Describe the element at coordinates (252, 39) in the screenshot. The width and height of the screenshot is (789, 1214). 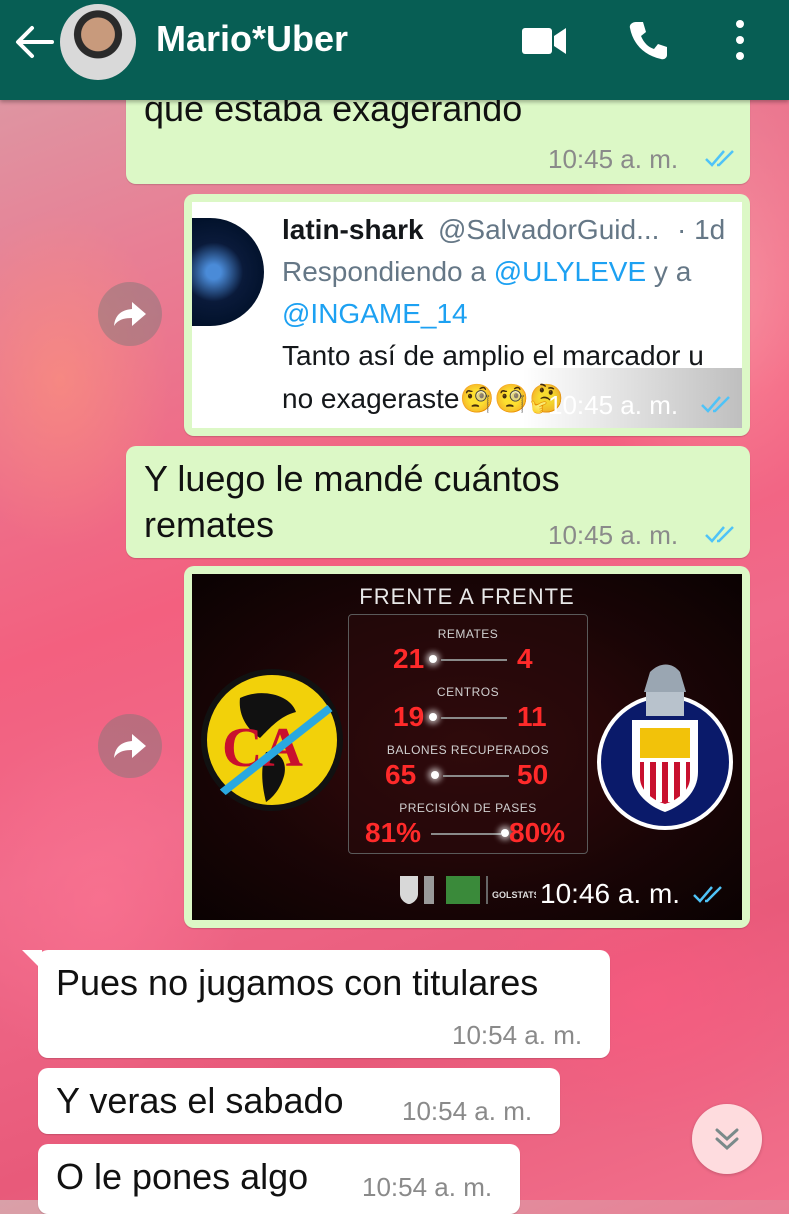
I see `contact-name: Mario*Uber` at that location.